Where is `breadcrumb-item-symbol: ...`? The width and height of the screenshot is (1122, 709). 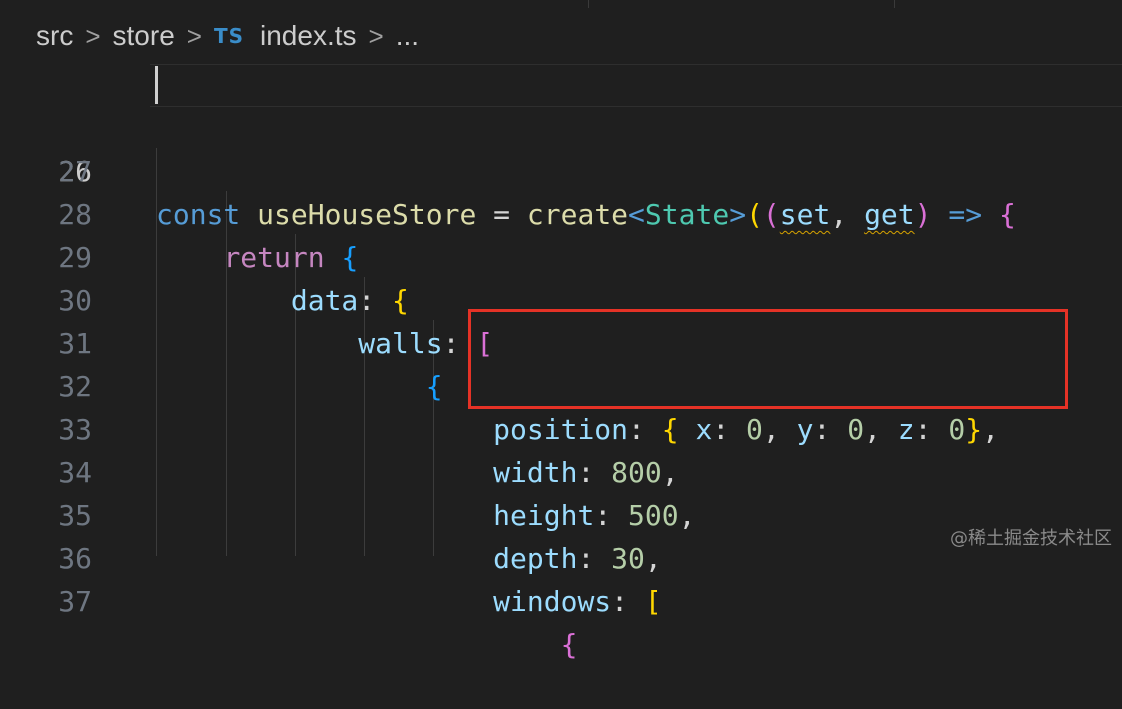
breadcrumb-item-symbol: ... is located at coordinates (407, 36).